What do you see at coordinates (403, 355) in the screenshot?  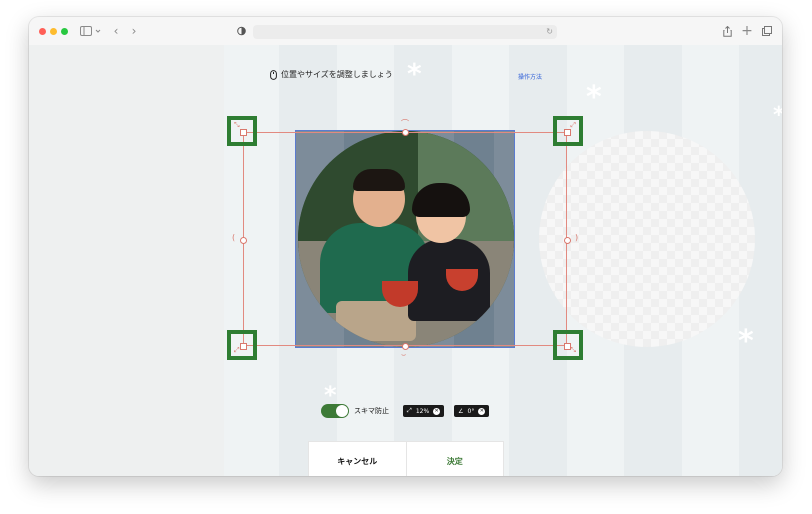 I see `rotate-bottom-icon: ⌣` at bounding box center [403, 355].